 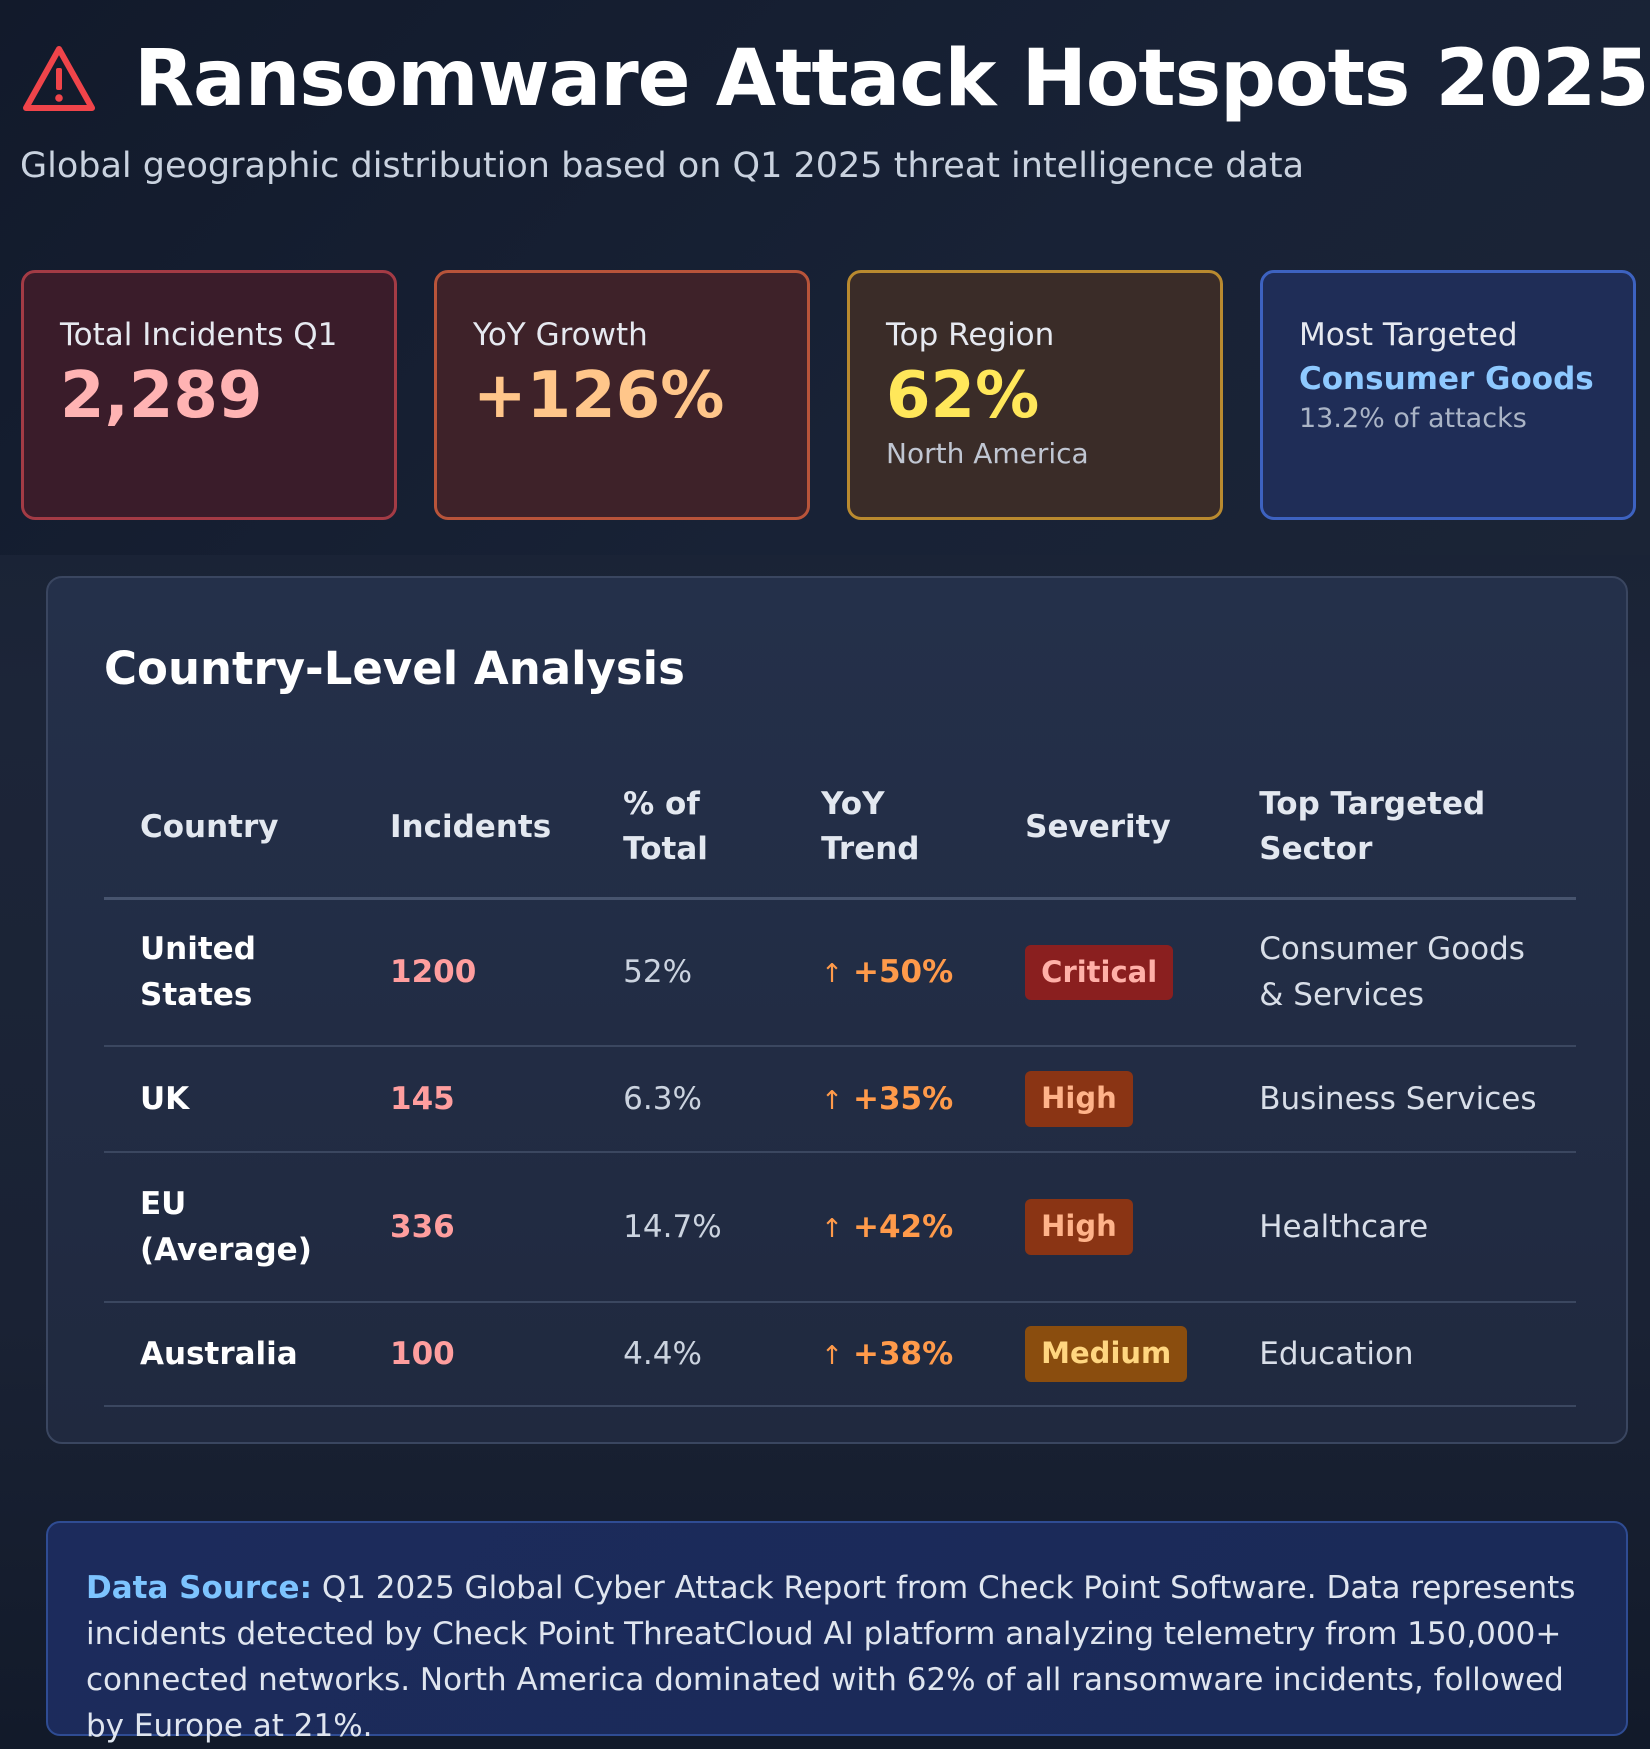 I want to click on cell-sector: Education, so click(x=1399, y=1354).